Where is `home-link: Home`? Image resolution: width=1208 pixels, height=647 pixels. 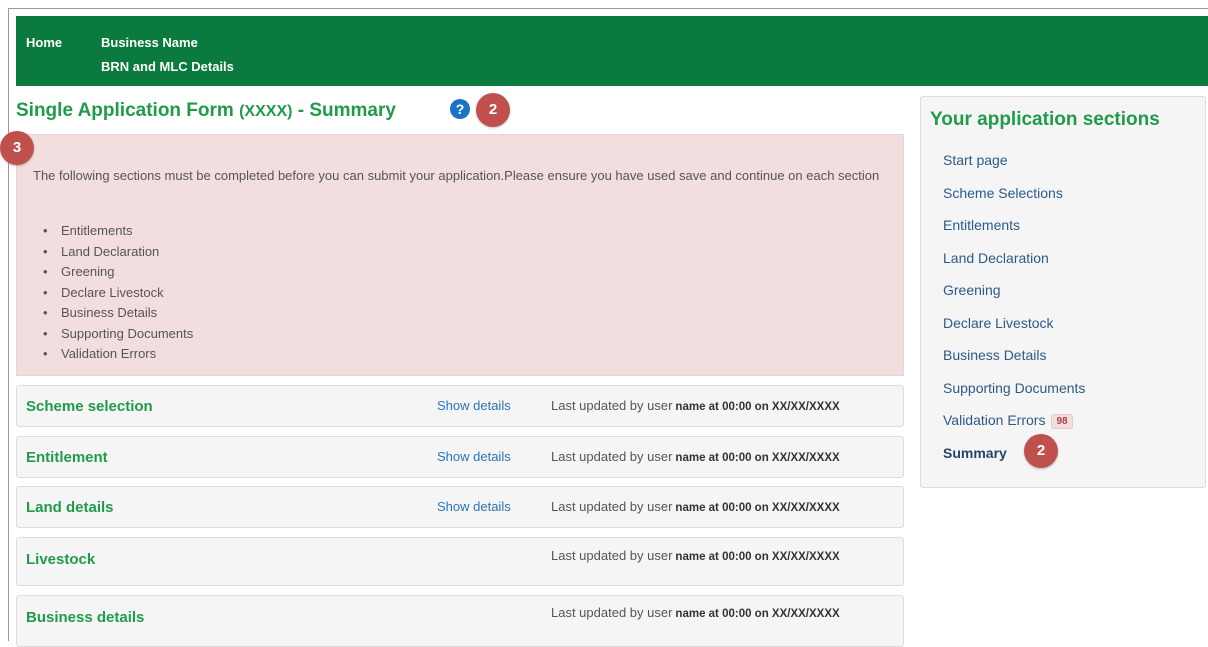
home-link: Home is located at coordinates (44, 42).